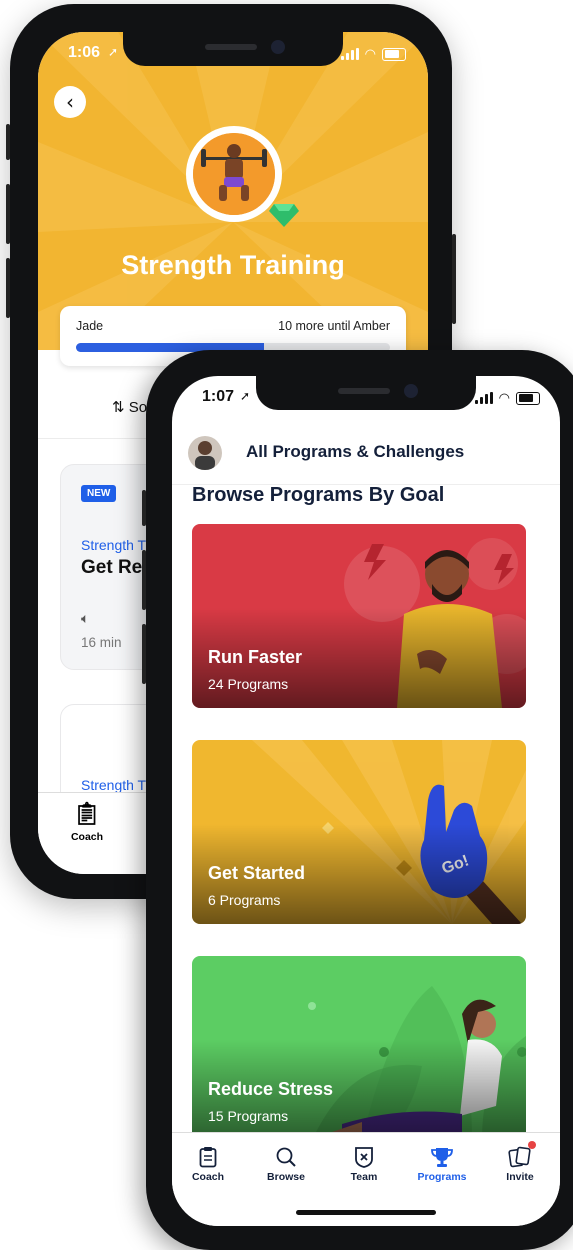 This screenshot has height=1250, width=573. I want to click on goal-program-count: 6 Programs, so click(244, 900).